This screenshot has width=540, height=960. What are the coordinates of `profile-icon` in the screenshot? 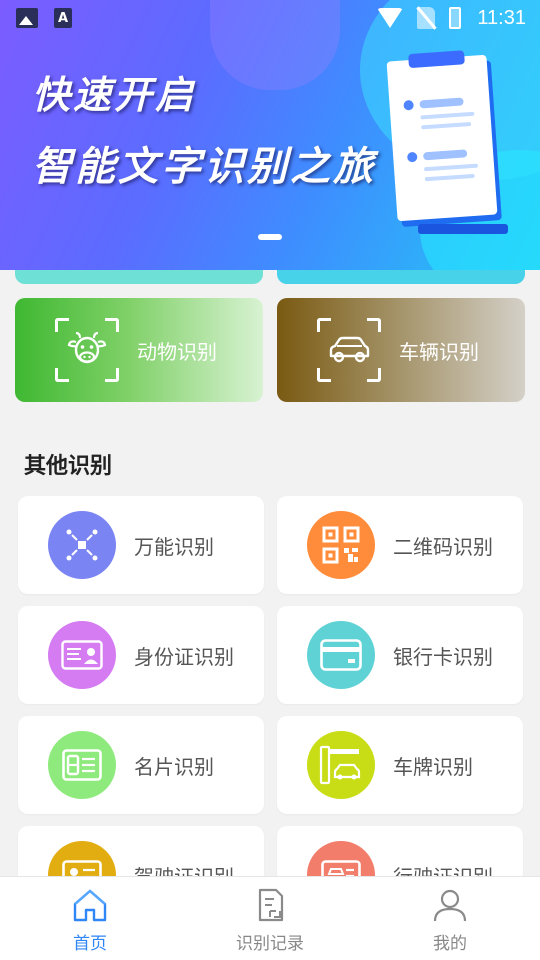 It's located at (450, 905).